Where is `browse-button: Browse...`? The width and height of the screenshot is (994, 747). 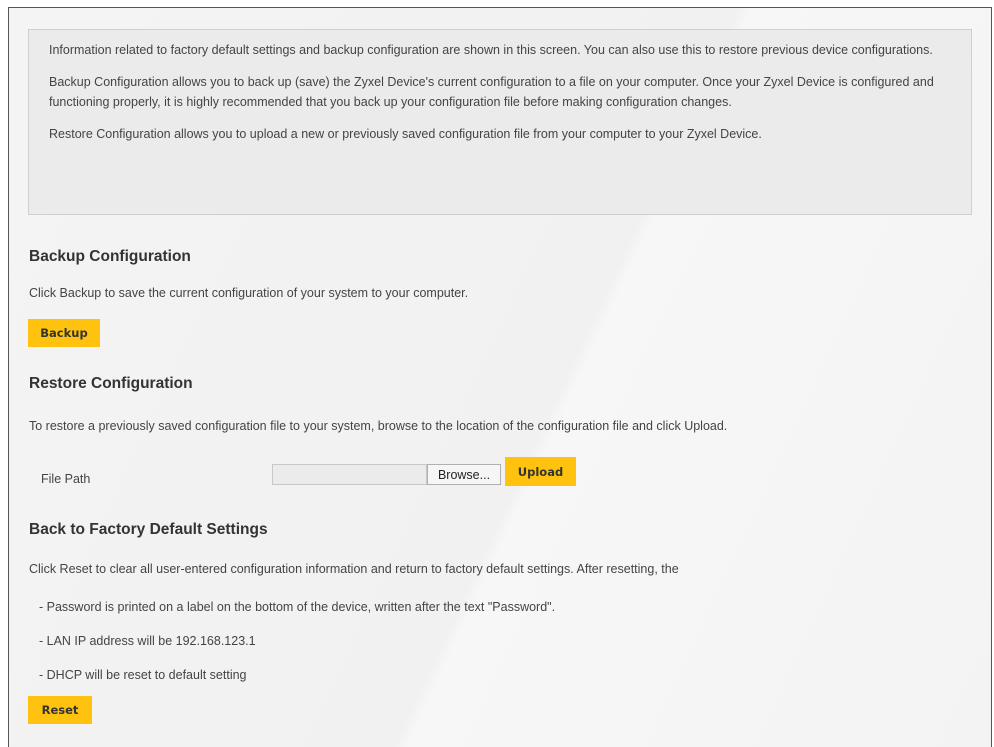 browse-button: Browse... is located at coordinates (464, 474).